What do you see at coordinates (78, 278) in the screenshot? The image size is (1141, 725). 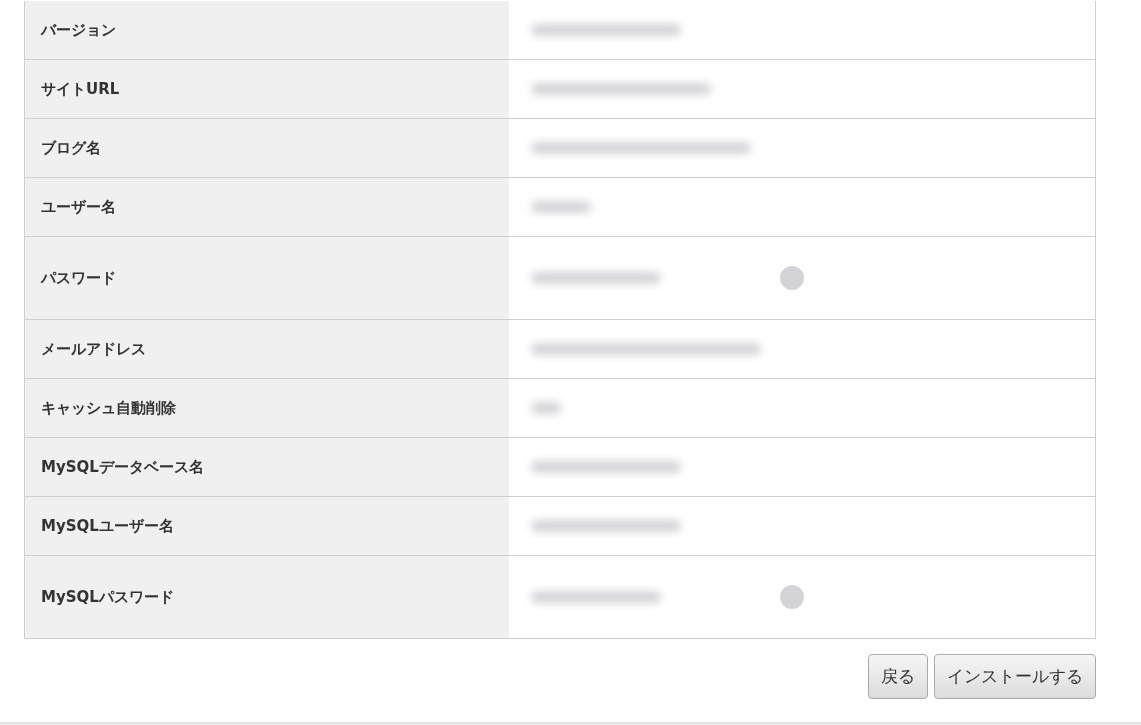 I see `field-label: パスワード` at bounding box center [78, 278].